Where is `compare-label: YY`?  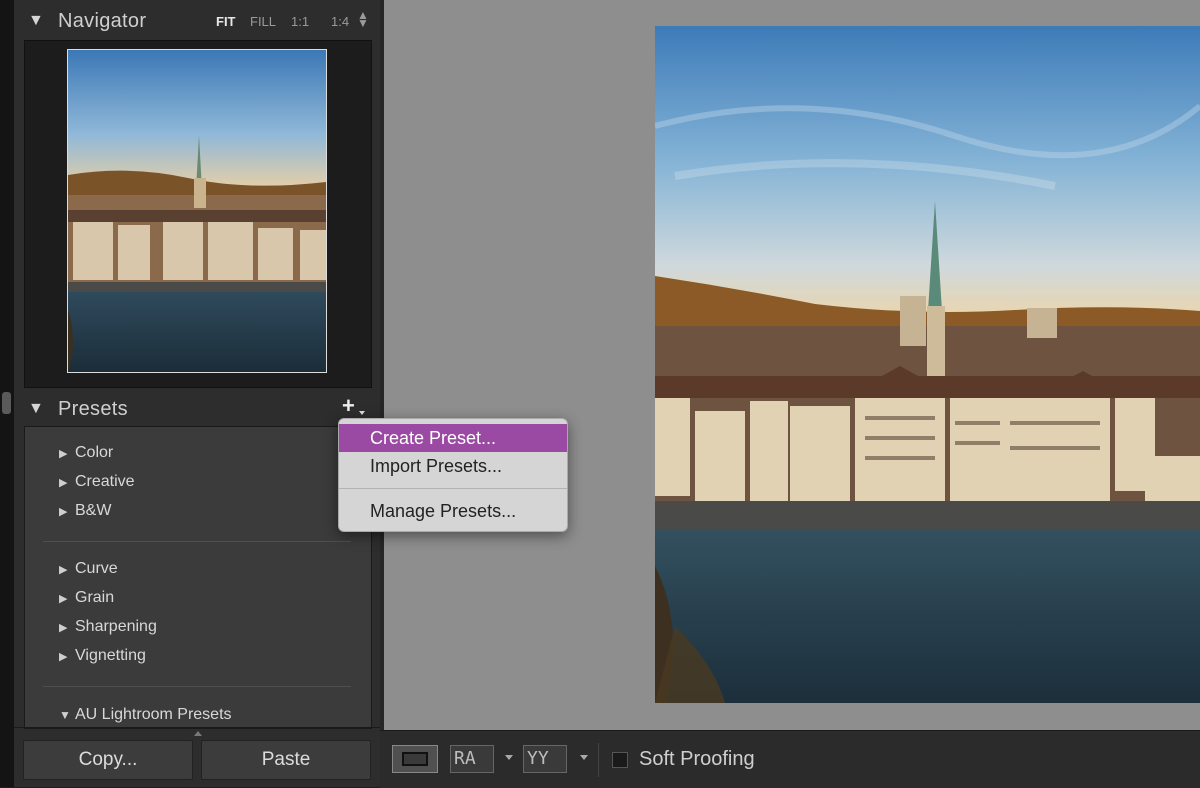
compare-label: YY is located at coordinates (538, 758).